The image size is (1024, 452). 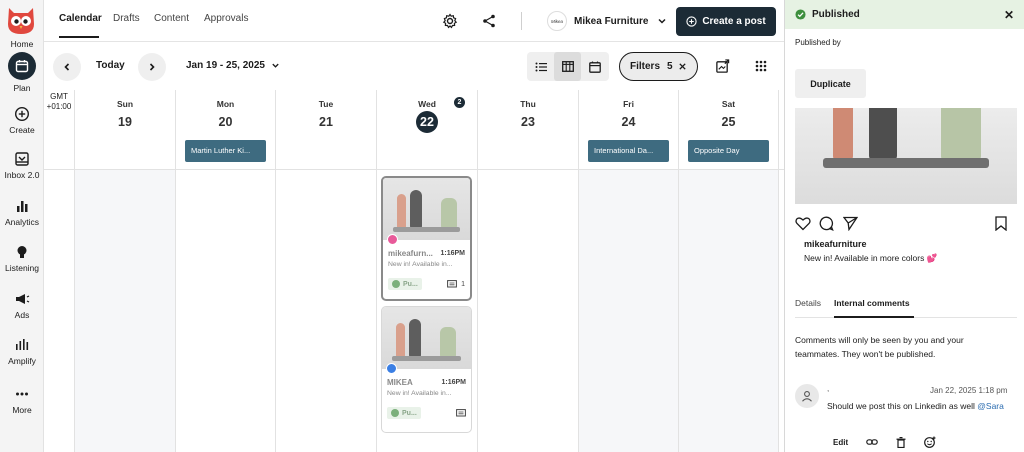 What do you see at coordinates (828, 388) in the screenshot?
I see `comment-author: ,` at bounding box center [828, 388].